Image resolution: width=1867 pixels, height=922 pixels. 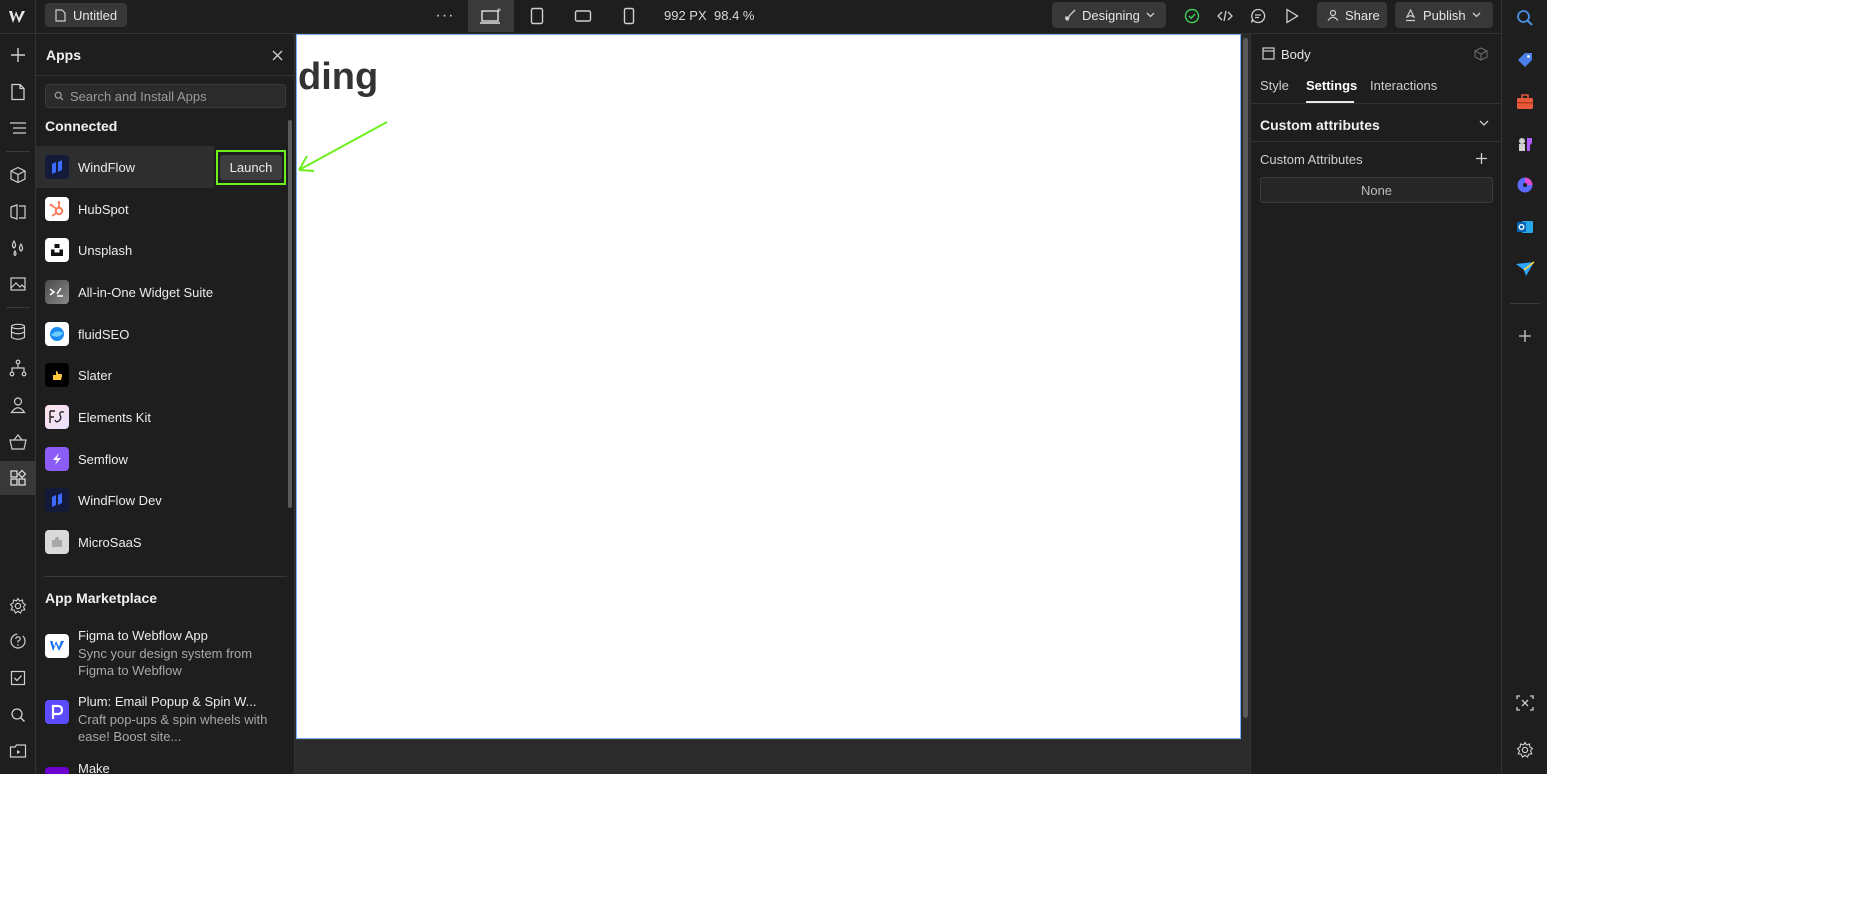 What do you see at coordinates (18, 92) in the screenshot?
I see `pages-icon` at bounding box center [18, 92].